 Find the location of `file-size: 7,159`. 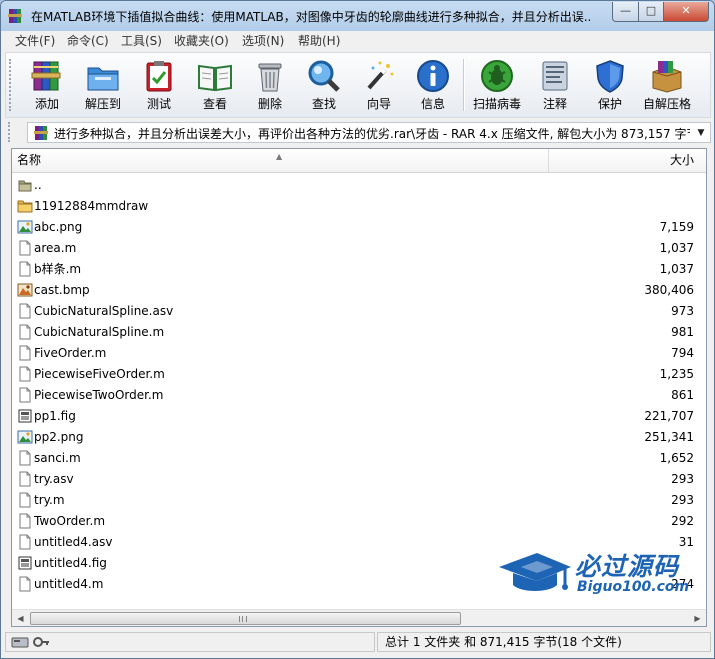

file-size: 7,159 is located at coordinates (676, 227).